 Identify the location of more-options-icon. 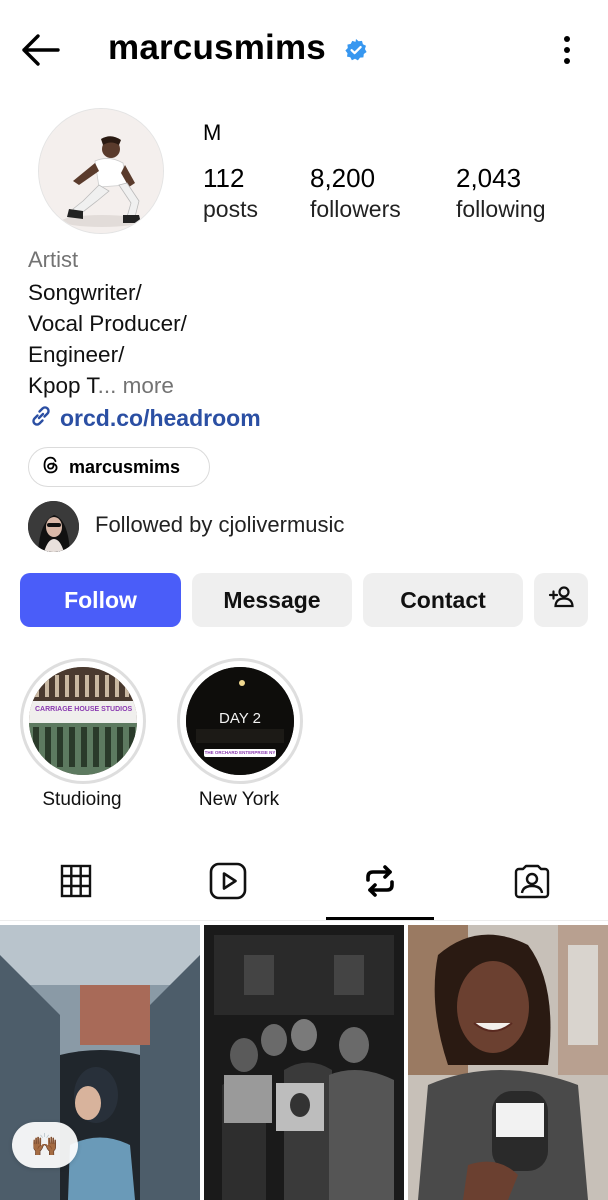
(566, 50).